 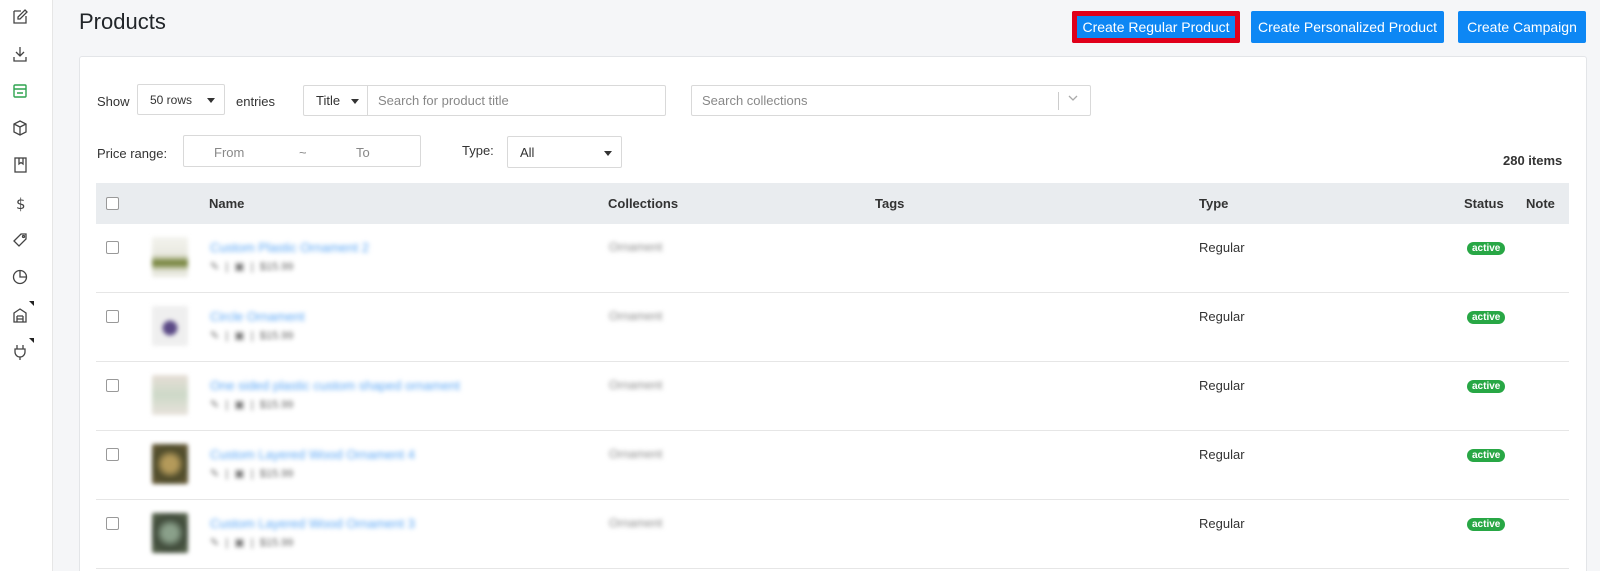 What do you see at coordinates (516, 100) in the screenshot?
I see `product-title-search-input: Search for product title` at bounding box center [516, 100].